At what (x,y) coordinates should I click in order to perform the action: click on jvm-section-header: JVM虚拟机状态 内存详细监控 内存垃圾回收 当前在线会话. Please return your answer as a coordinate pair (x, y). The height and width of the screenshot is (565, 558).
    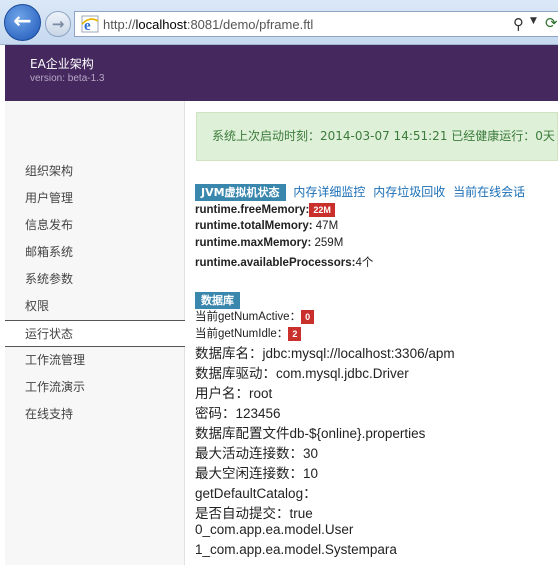
    Looking at the image, I should click on (360, 192).